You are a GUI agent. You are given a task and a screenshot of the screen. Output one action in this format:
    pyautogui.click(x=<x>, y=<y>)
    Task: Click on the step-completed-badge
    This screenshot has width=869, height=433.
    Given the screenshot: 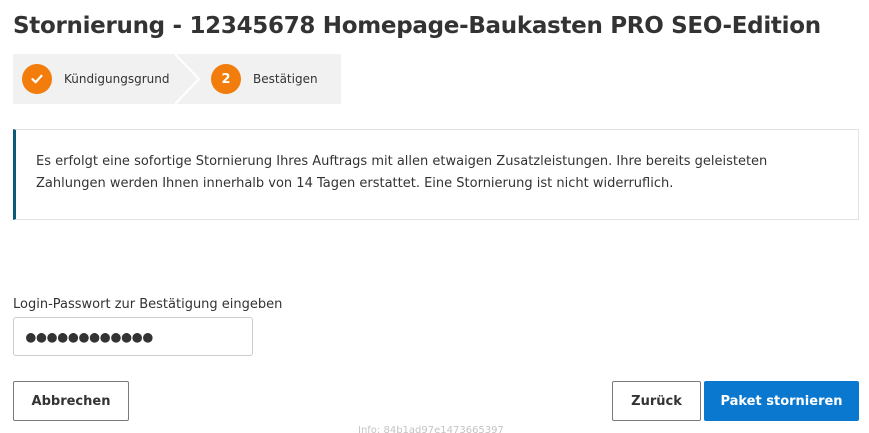 What is the action you would take?
    pyautogui.click(x=37, y=79)
    